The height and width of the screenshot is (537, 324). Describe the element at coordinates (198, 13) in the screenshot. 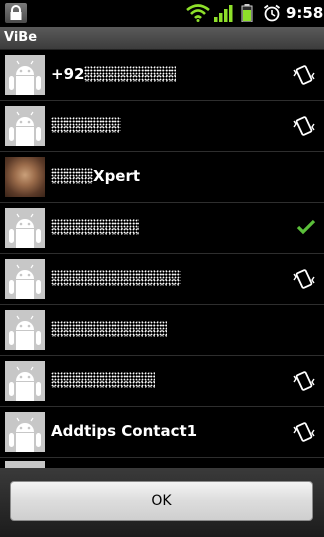

I see `wifi-icon` at that location.